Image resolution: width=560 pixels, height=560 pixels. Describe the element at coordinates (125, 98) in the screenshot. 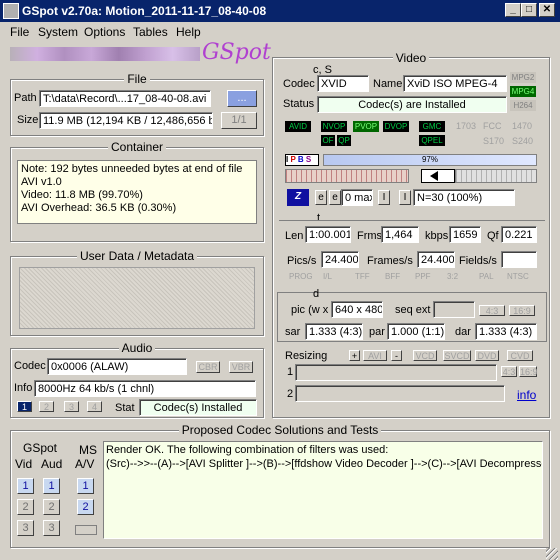

I see `path-field: T:\data\Record\...17_08-40-08.avi` at that location.